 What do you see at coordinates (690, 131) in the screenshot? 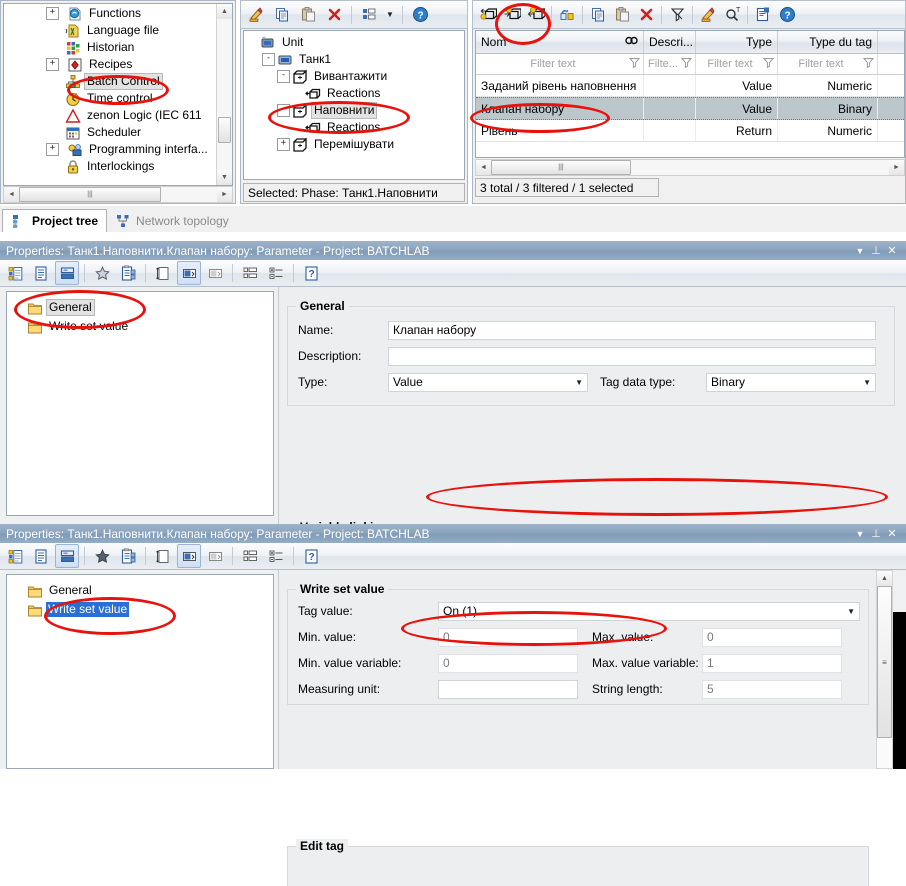
I see `table-row: Рівень Return Numeric` at bounding box center [690, 131].